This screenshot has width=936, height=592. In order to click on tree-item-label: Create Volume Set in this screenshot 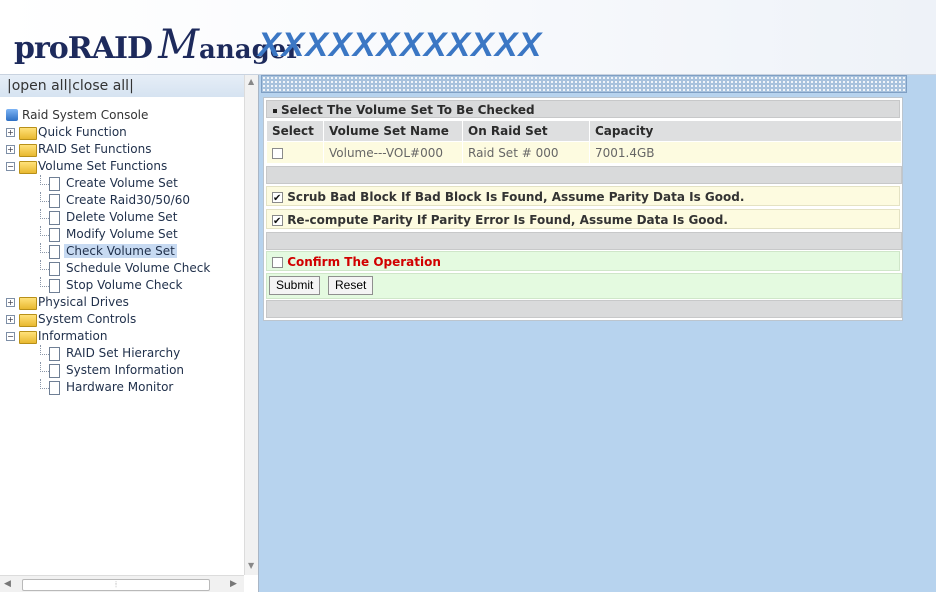, I will do `click(122, 183)`.